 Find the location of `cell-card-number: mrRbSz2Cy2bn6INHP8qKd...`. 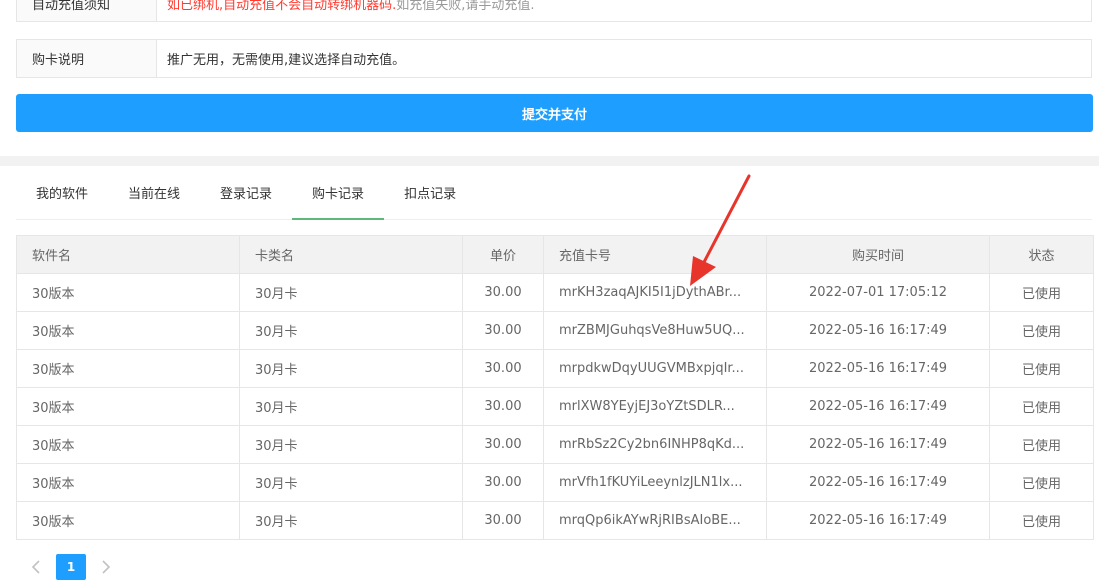

cell-card-number: mrRbSz2Cy2bn6INHP8qKd... is located at coordinates (655, 444).